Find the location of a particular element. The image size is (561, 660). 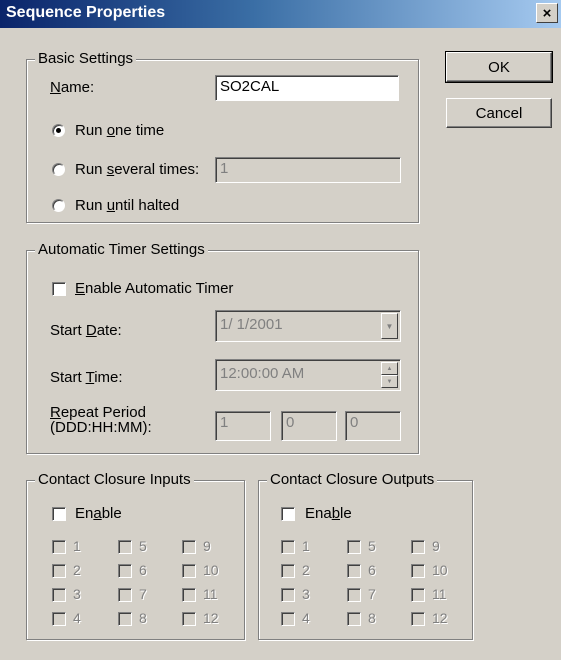

inputs-channel-label: 11 is located at coordinates (210, 594).